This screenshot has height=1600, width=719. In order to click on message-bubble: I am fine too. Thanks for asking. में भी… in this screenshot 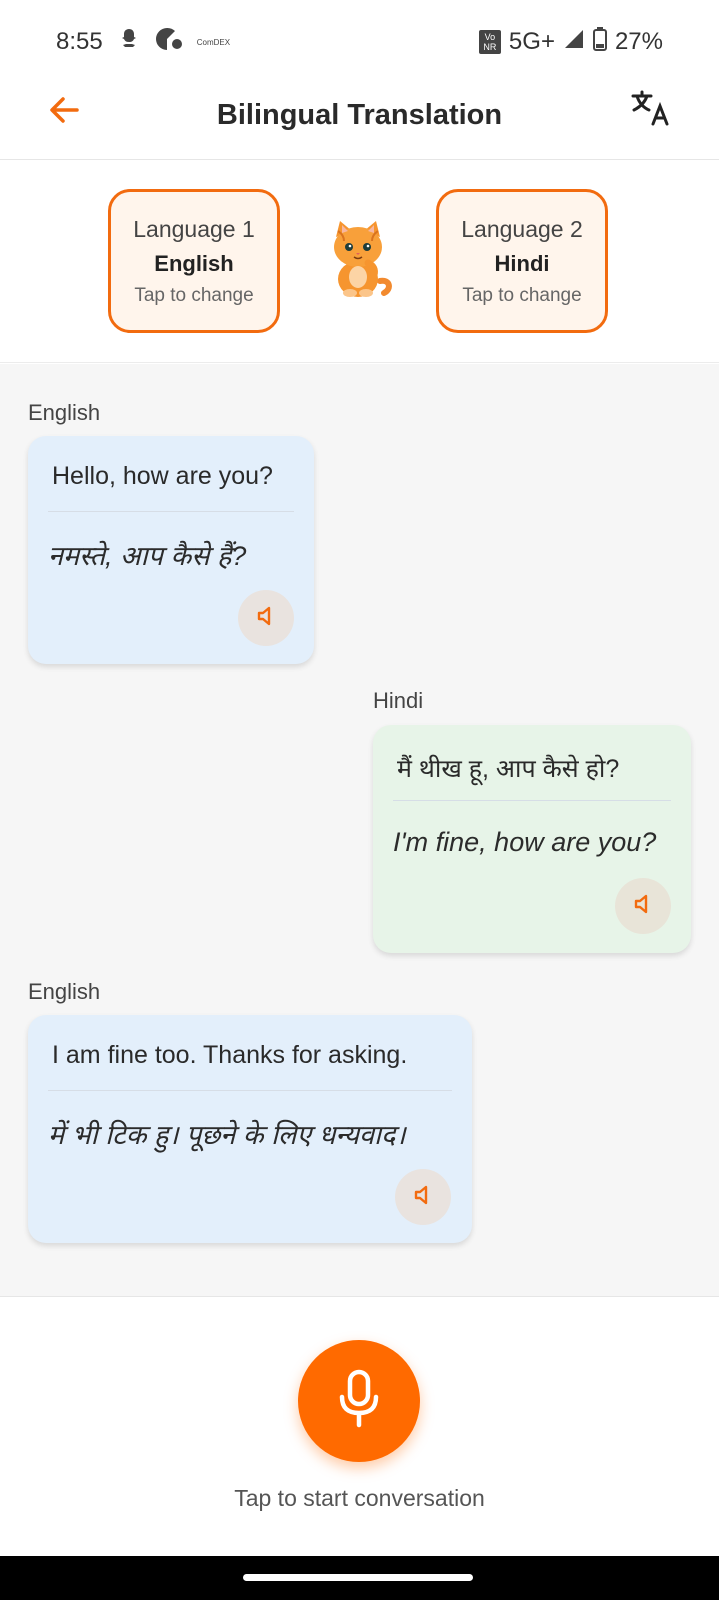, I will do `click(250, 1129)`.